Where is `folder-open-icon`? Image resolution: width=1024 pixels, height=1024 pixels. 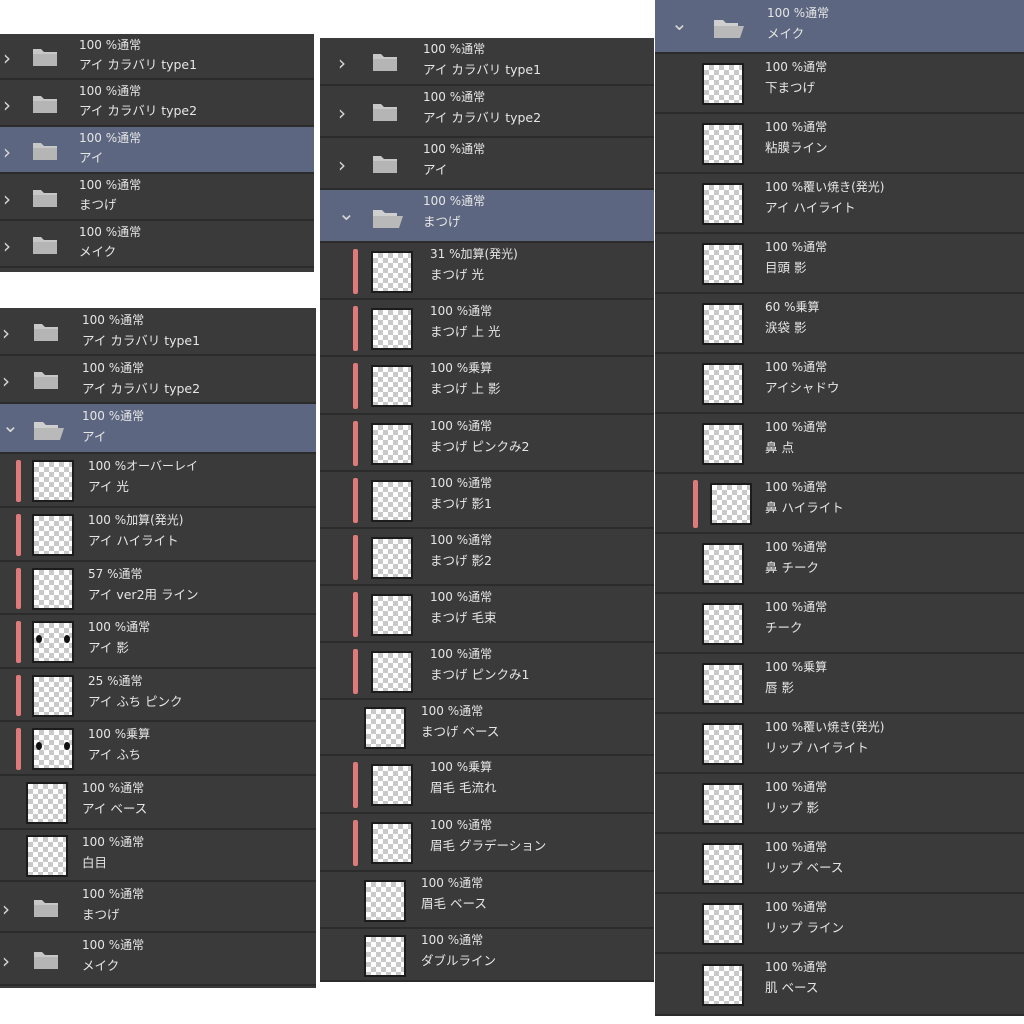 folder-open-icon is located at coordinates (728, 27).